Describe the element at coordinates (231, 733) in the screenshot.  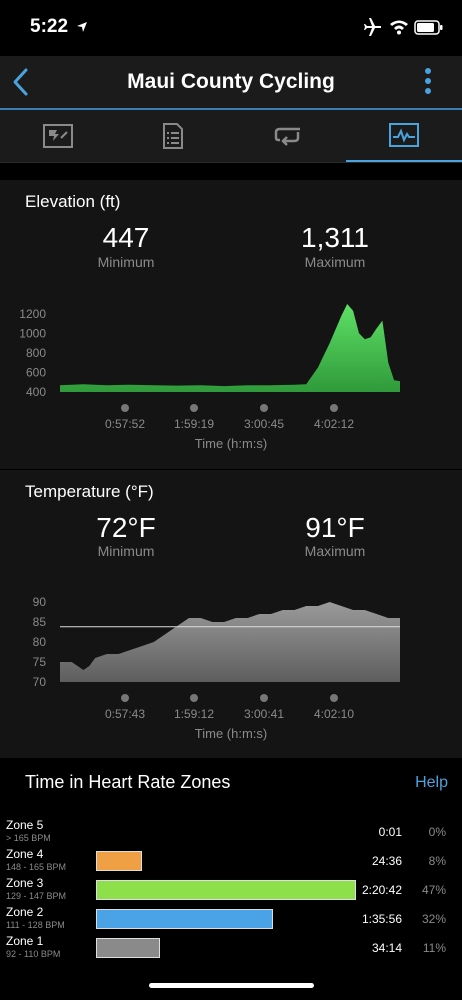
I see `temperature-xlabel: Time (h:m:s)` at that location.